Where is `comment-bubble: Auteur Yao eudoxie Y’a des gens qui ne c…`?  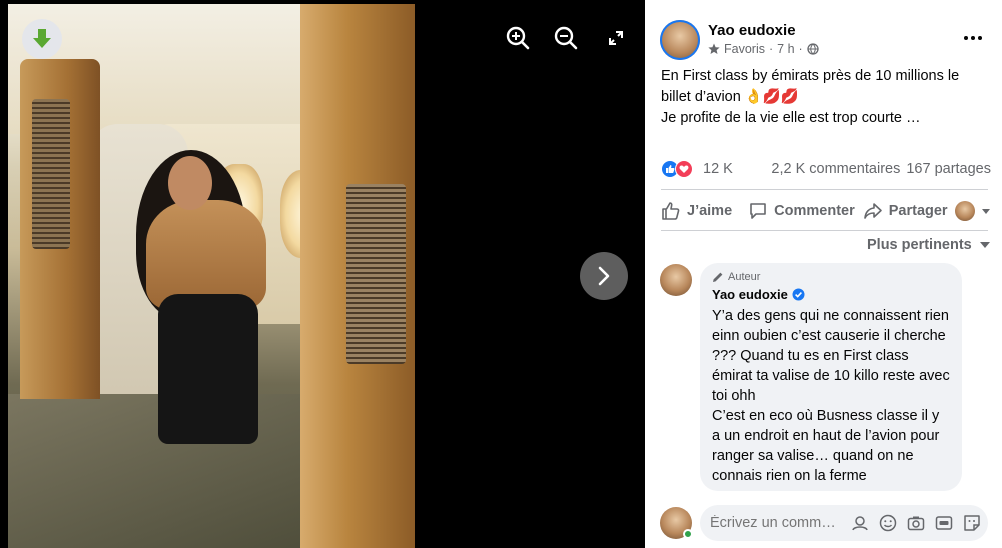
comment-bubble: Auteur Yao eudoxie Y’a des gens qui ne c… is located at coordinates (831, 377).